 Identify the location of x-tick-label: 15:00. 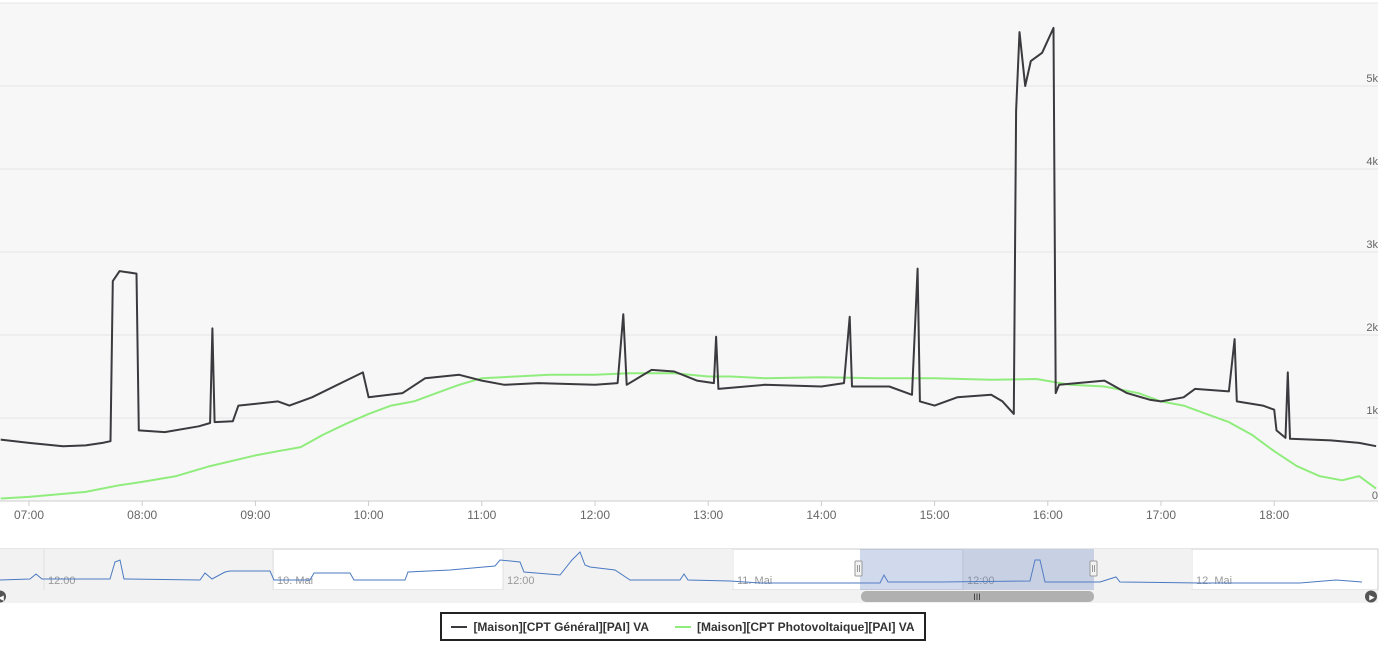
(935, 515).